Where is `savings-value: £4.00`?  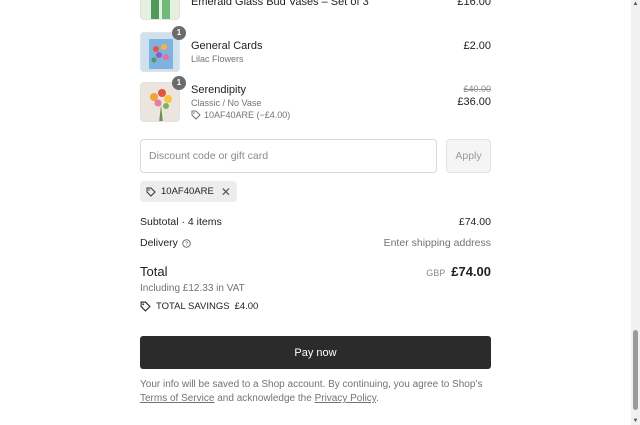
savings-value: £4.00 is located at coordinates (246, 306).